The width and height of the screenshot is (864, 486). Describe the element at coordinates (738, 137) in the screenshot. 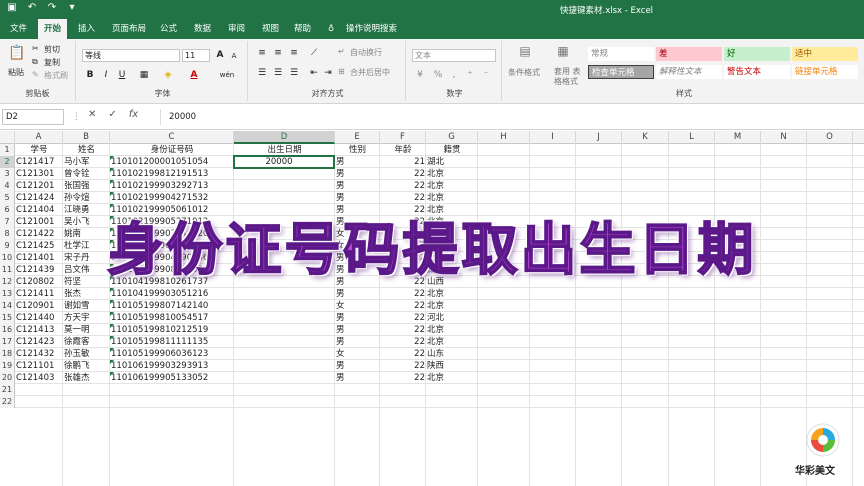

I see `column-header-m: M` at that location.